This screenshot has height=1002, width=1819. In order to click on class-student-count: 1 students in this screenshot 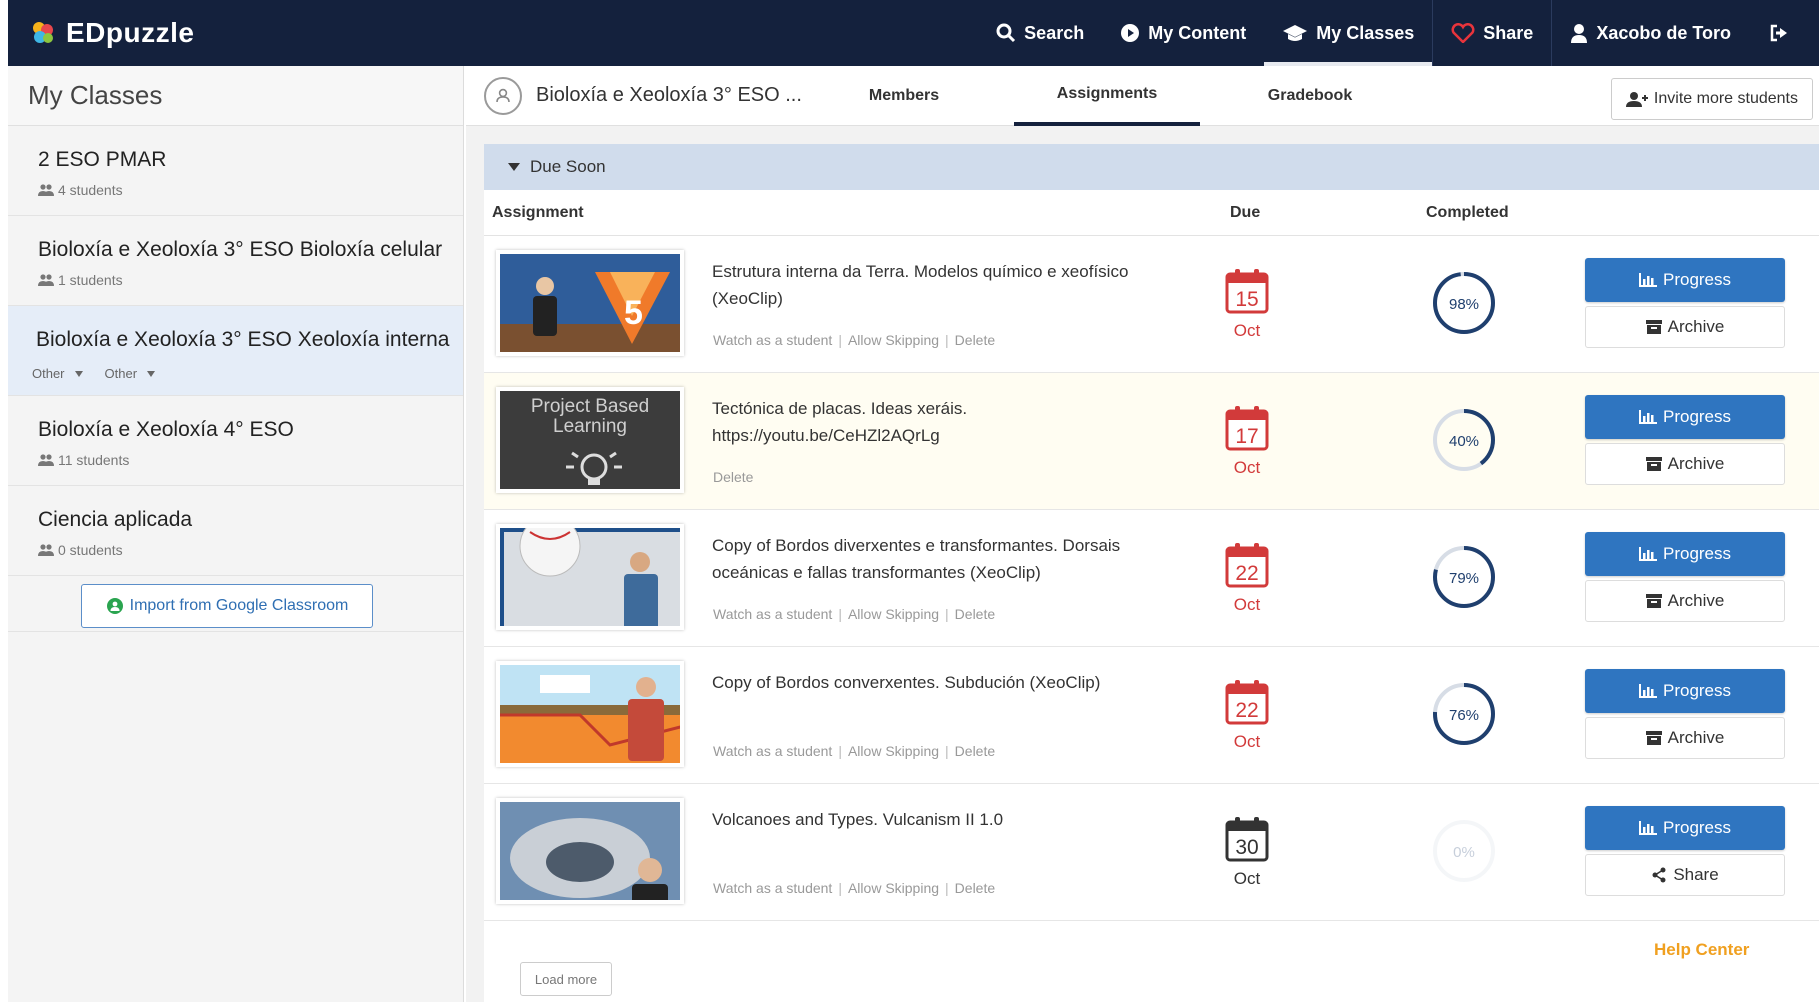, I will do `click(240, 280)`.